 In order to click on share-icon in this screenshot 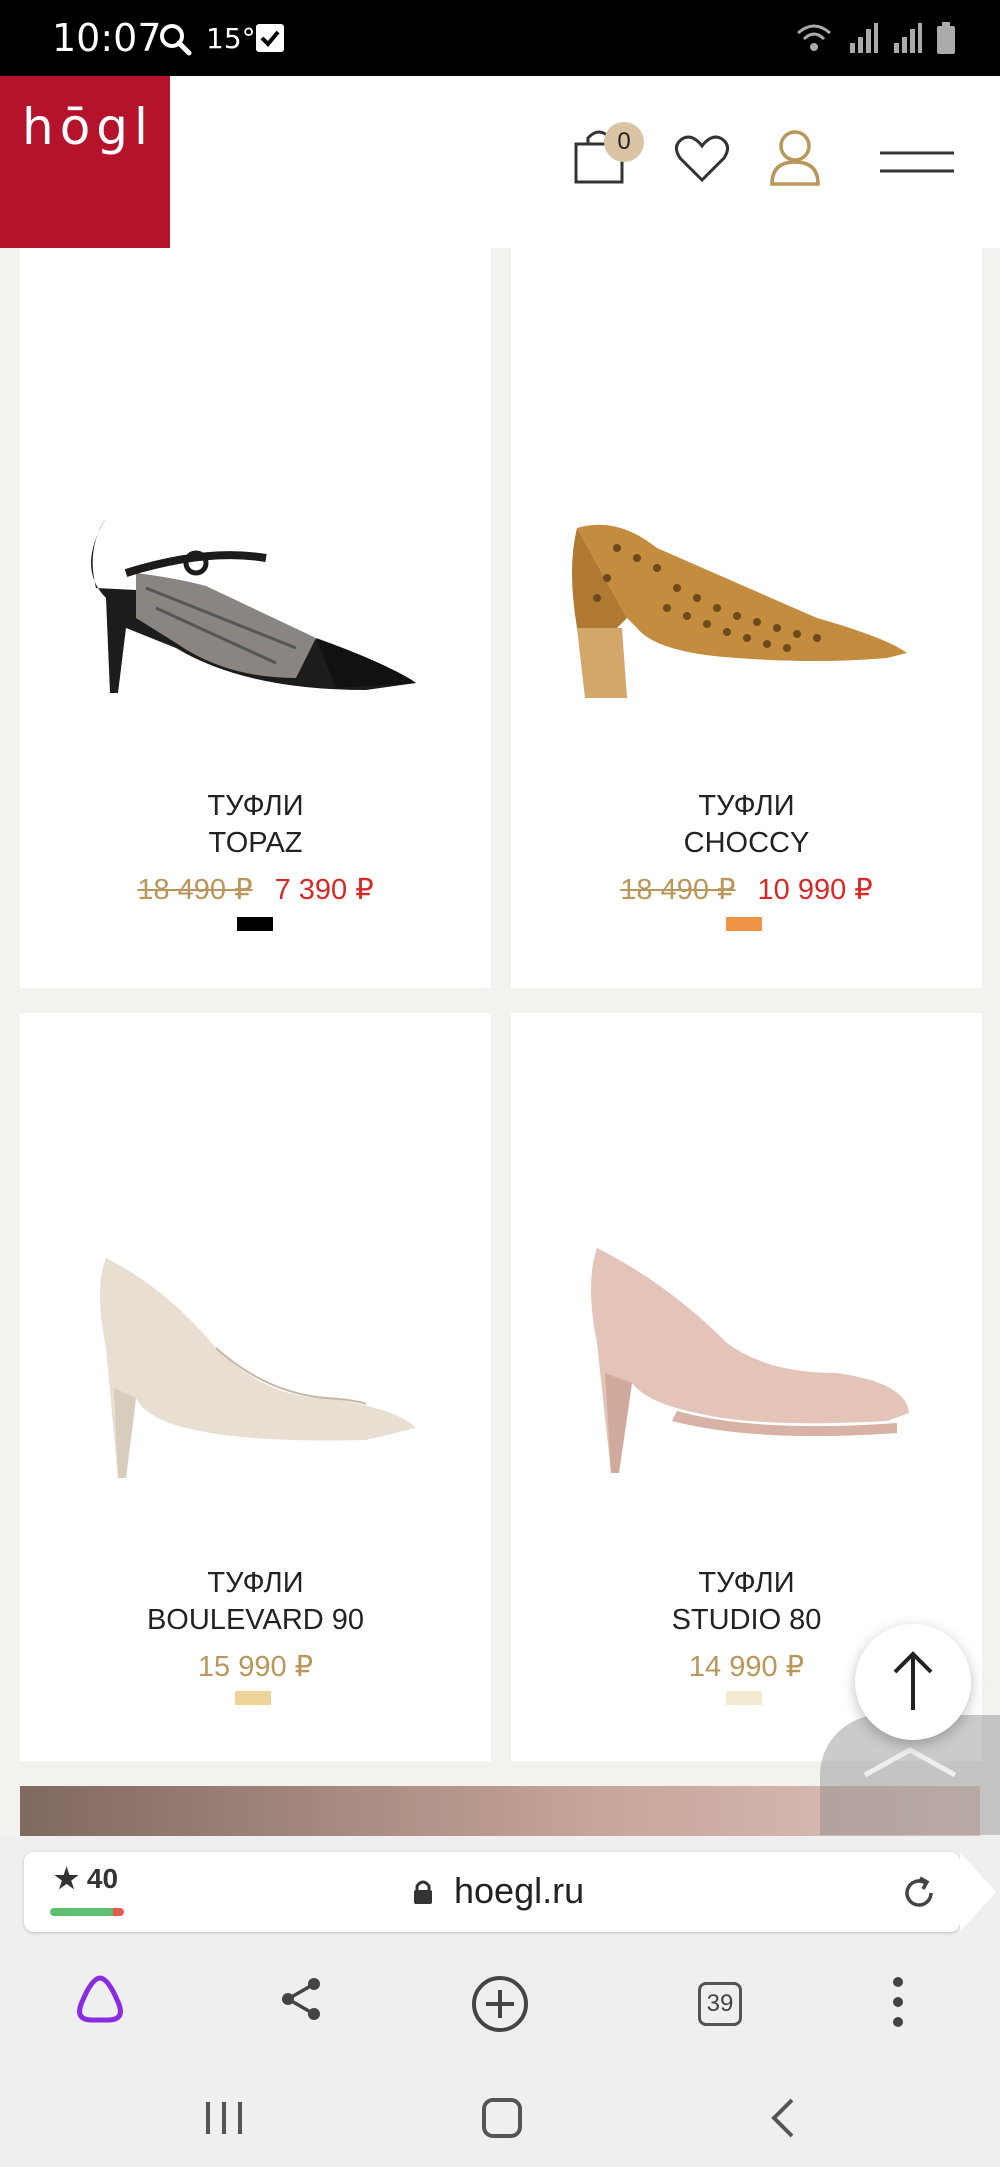, I will do `click(301, 1999)`.